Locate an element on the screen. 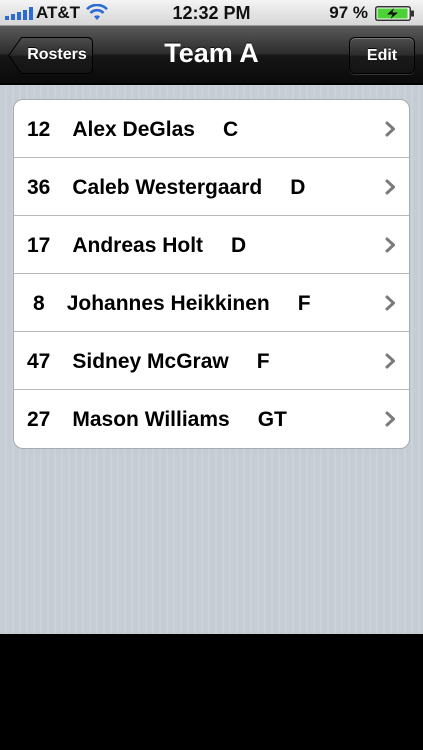 This screenshot has height=750, width=423. roster-row-text: 27 Mason Williams GT is located at coordinates (157, 420).